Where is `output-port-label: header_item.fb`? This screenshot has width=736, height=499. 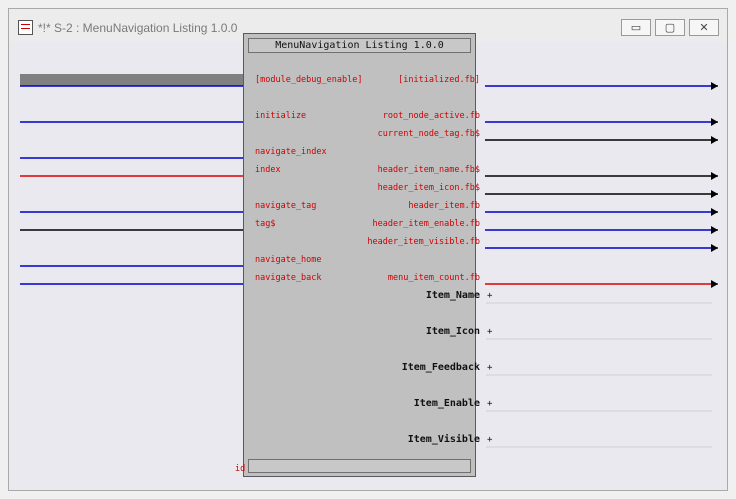
output-port-label: header_item.fb is located at coordinates (444, 206).